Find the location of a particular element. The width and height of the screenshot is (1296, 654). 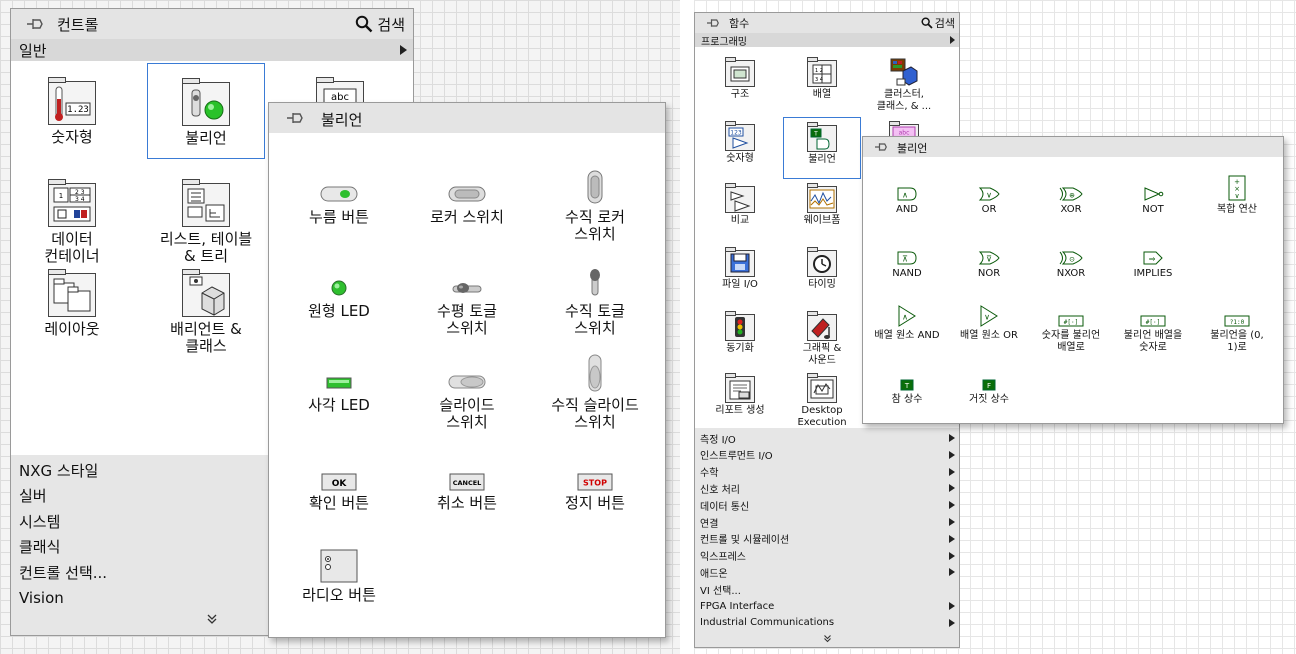

functions-menu-item: 애드온 is located at coordinates (827, 572).